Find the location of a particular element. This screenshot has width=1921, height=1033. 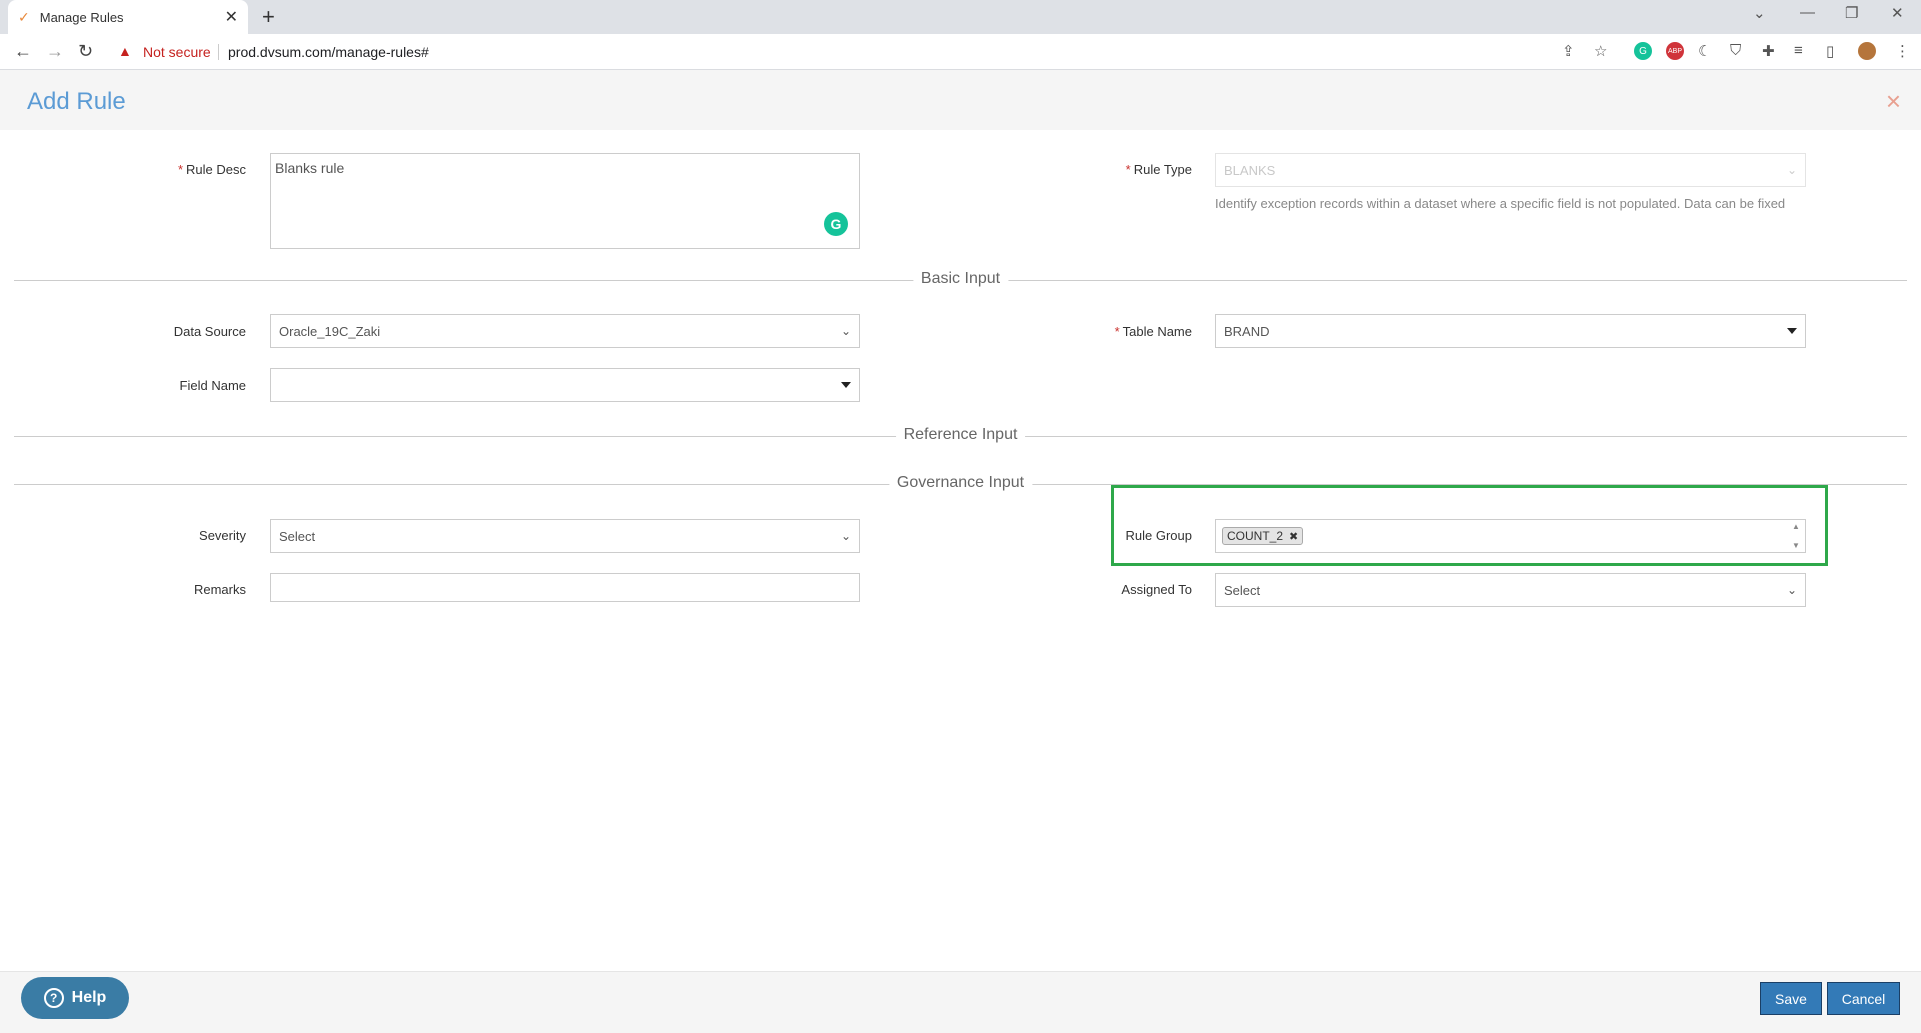

new-tab-button: + is located at coordinates (268, 17).